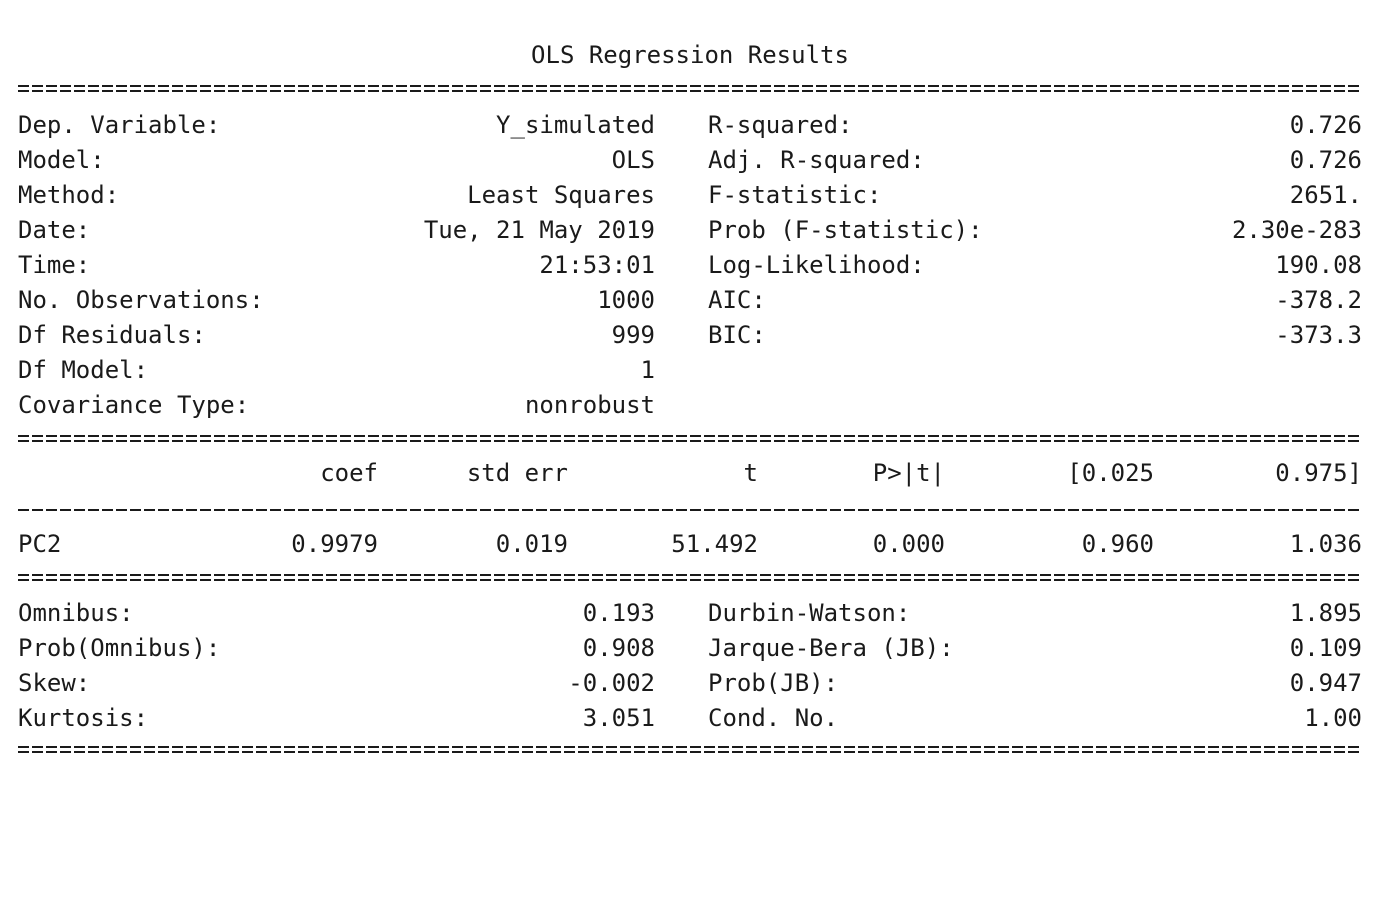 The image size is (1400, 905). What do you see at coordinates (119, 125) in the screenshot?
I see `summary-label: Dep. Variable:` at bounding box center [119, 125].